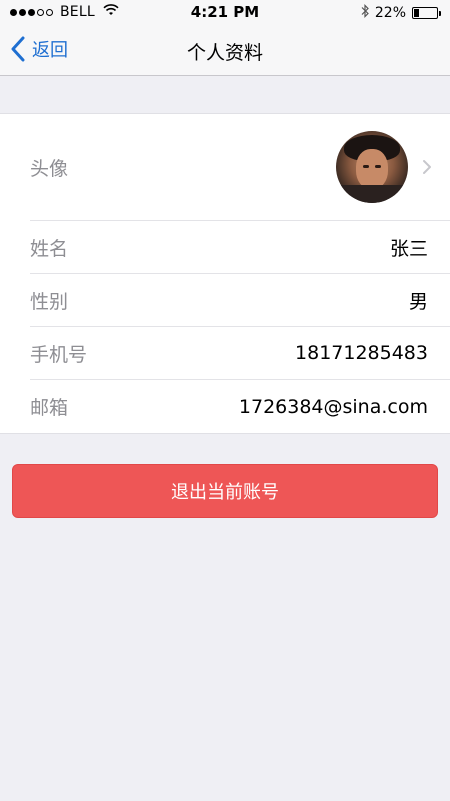 Image resolution: width=450 pixels, height=801 pixels. What do you see at coordinates (427, 167) in the screenshot?
I see `chevron-right-icon` at bounding box center [427, 167].